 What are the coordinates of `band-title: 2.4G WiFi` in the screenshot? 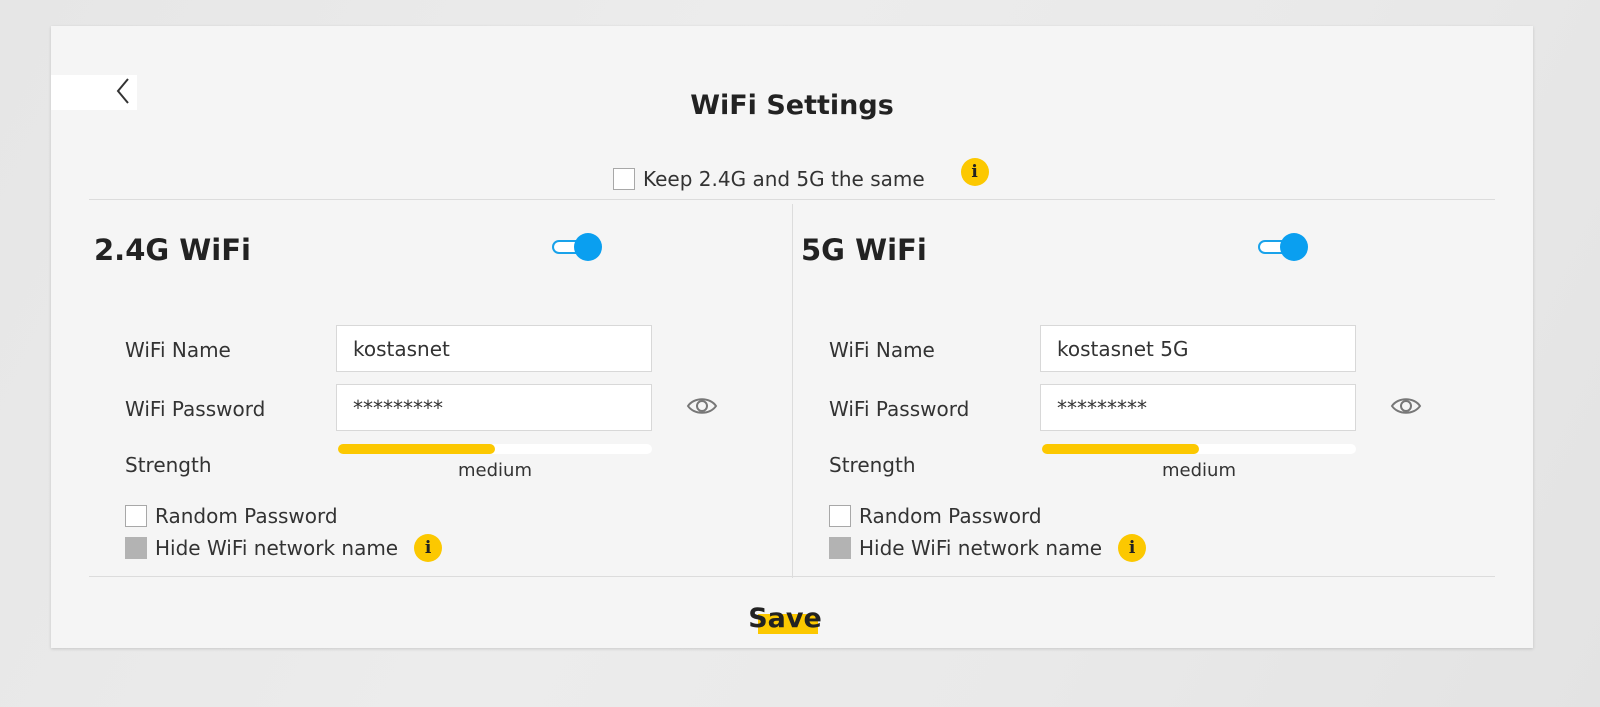 It's located at (172, 250).